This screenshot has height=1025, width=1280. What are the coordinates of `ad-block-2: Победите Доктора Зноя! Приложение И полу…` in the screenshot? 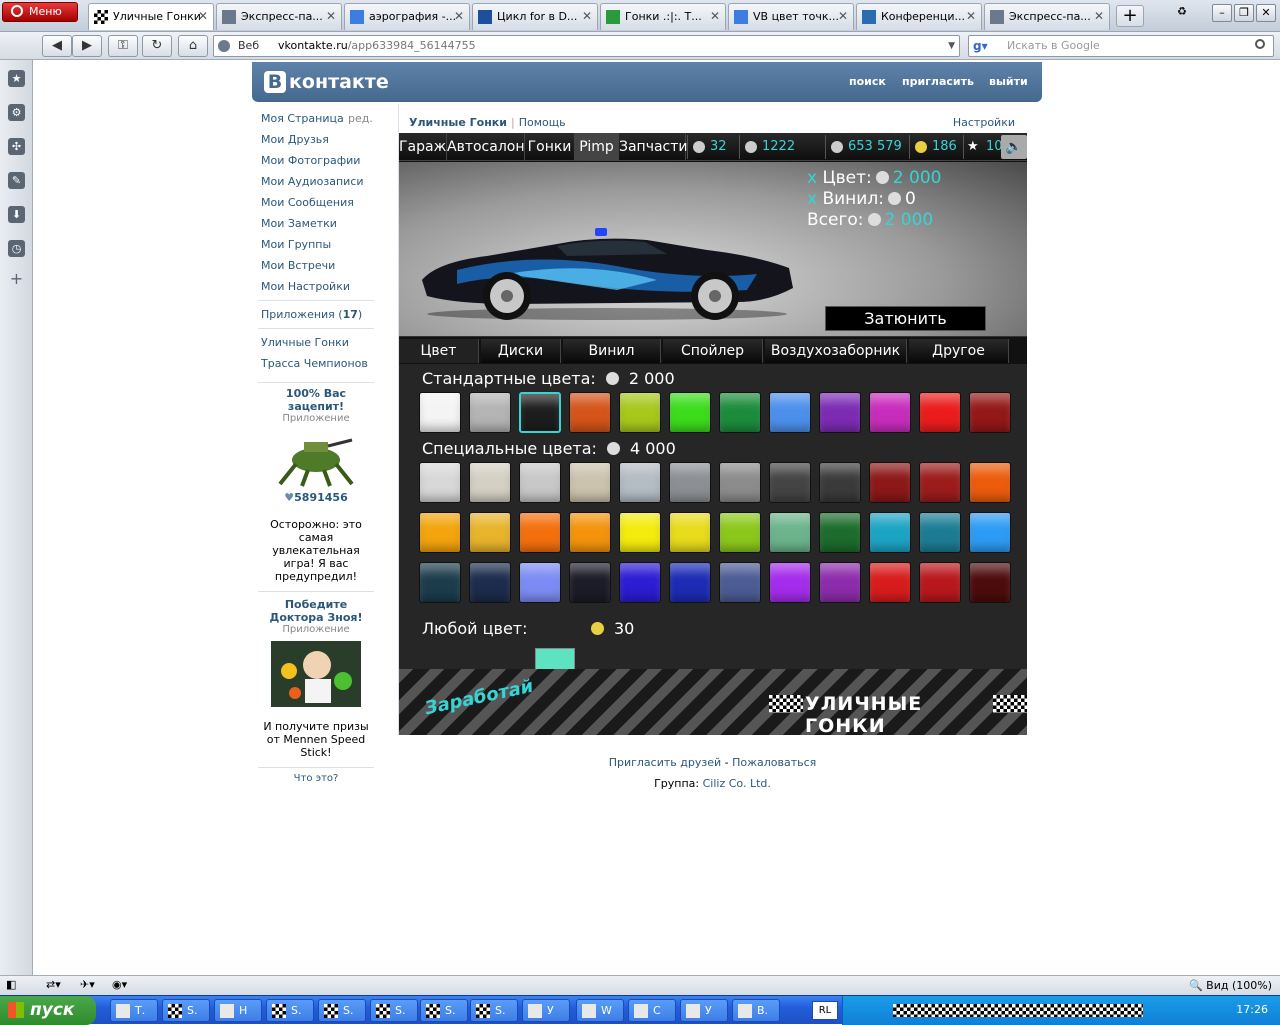 It's located at (316, 678).